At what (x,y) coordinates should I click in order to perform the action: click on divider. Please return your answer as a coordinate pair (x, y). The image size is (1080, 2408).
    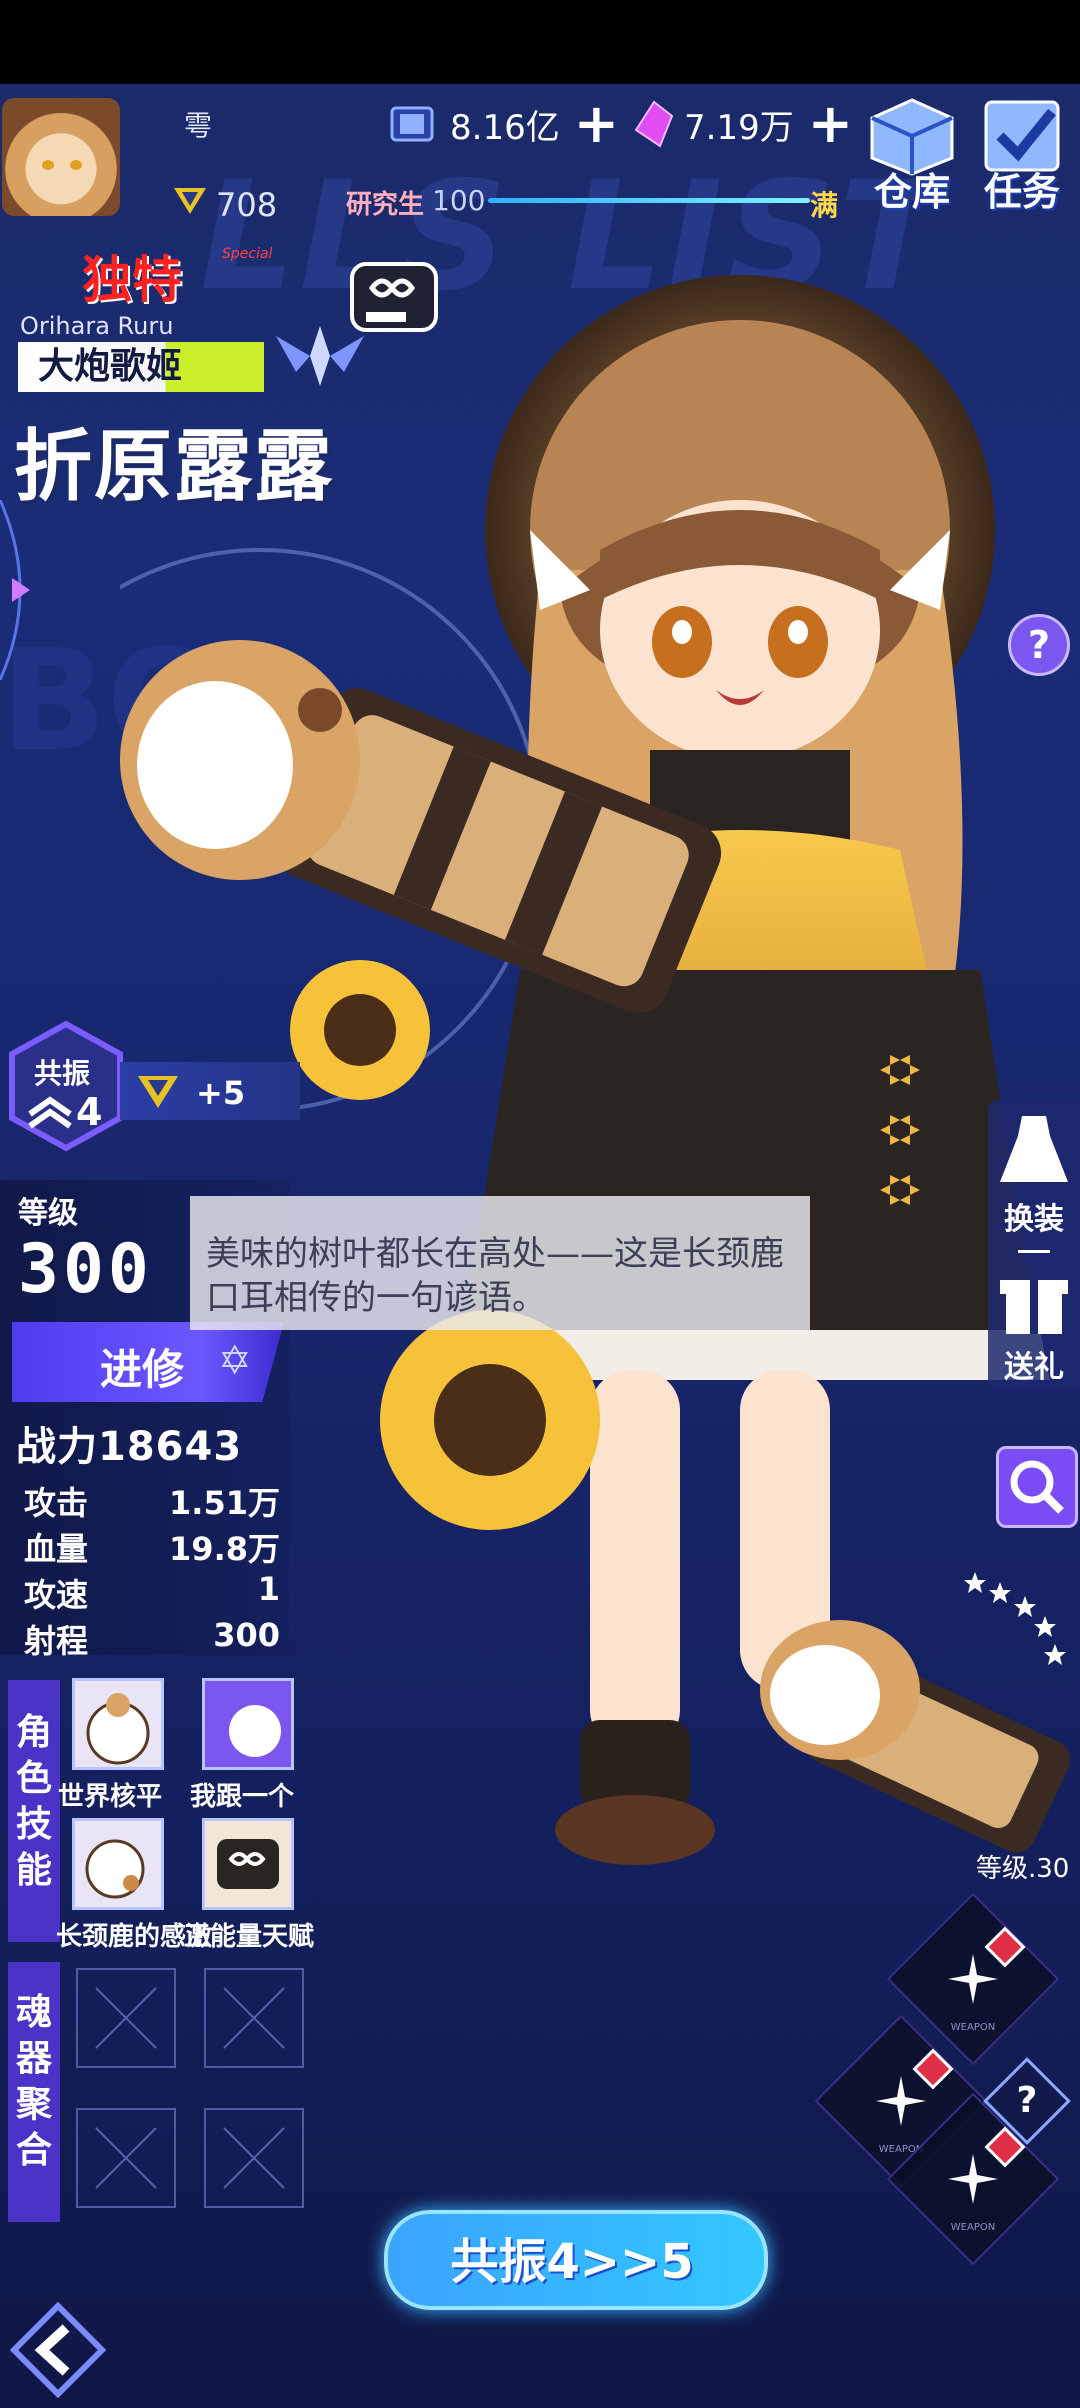
    Looking at the image, I should click on (1034, 1251).